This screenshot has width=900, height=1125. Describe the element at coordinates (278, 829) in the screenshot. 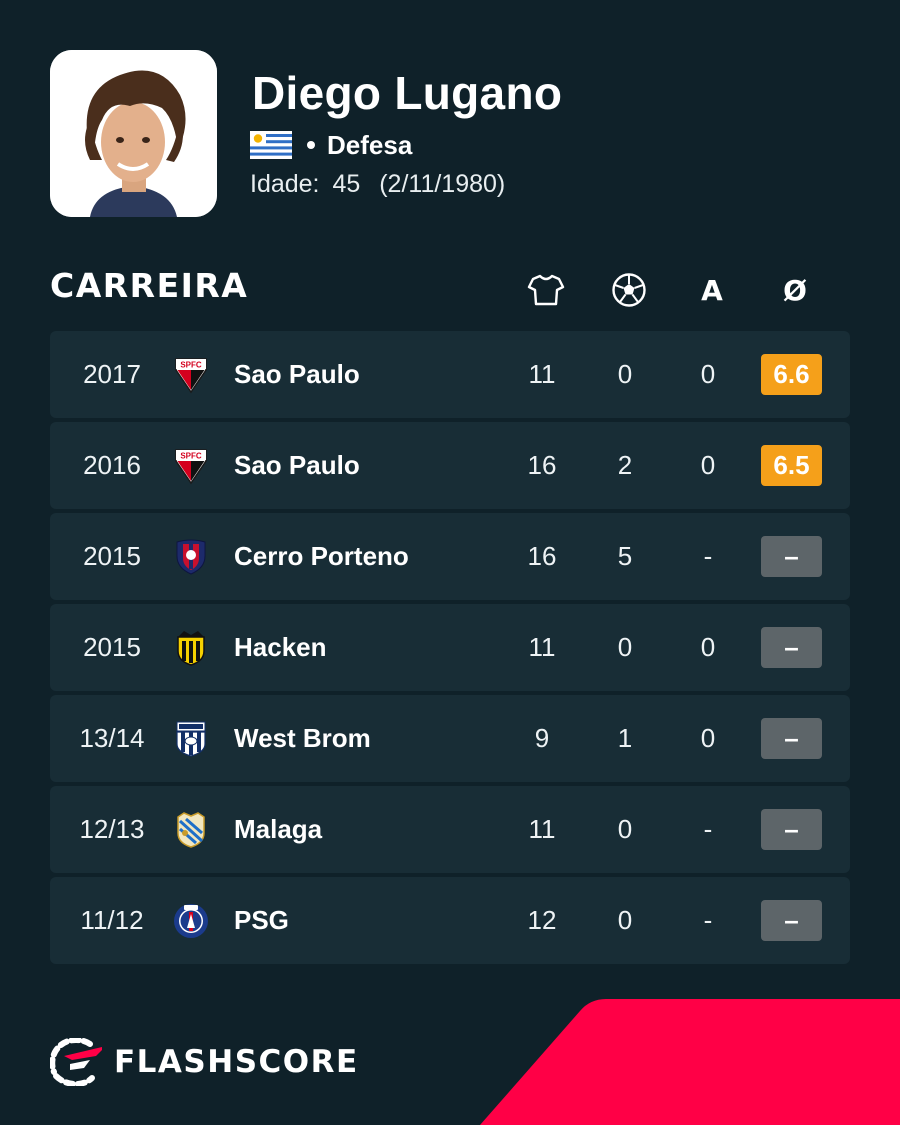

I see `club-name: Malaga` at that location.